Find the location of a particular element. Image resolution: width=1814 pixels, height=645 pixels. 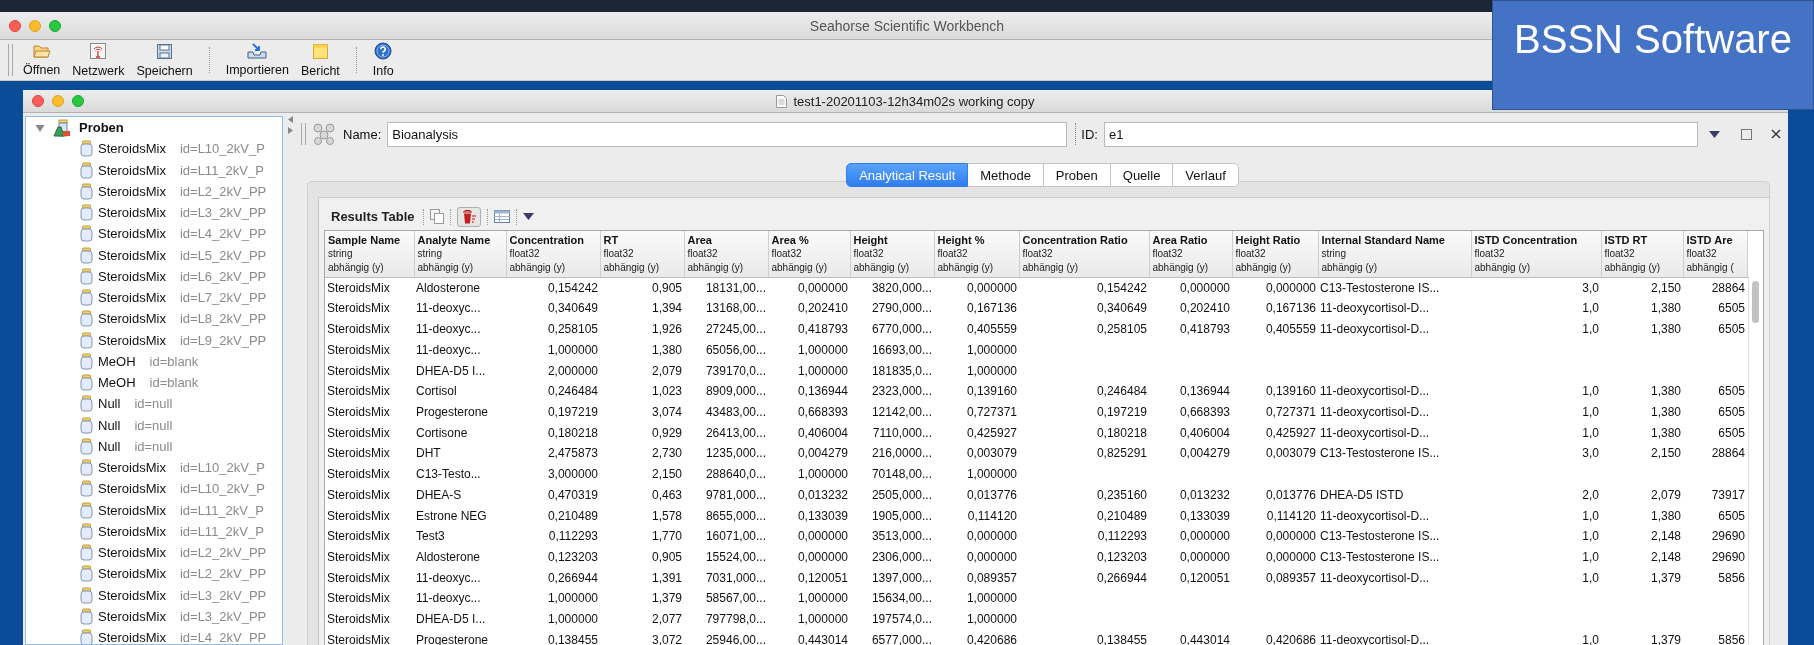

copy-button is located at coordinates (436, 216).